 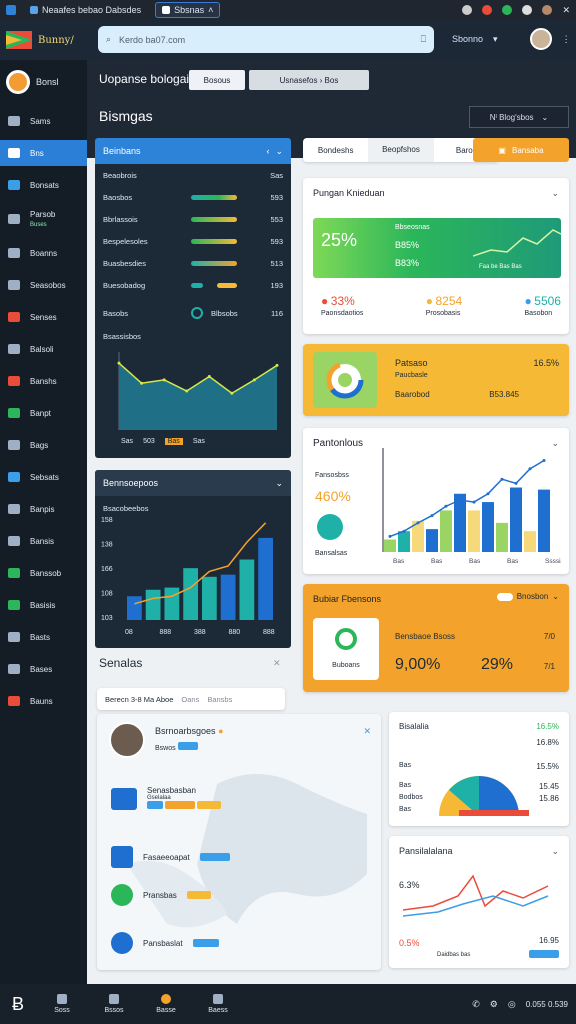 I want to click on brand-logo: Ƀ, so click(x=18, y=1004).